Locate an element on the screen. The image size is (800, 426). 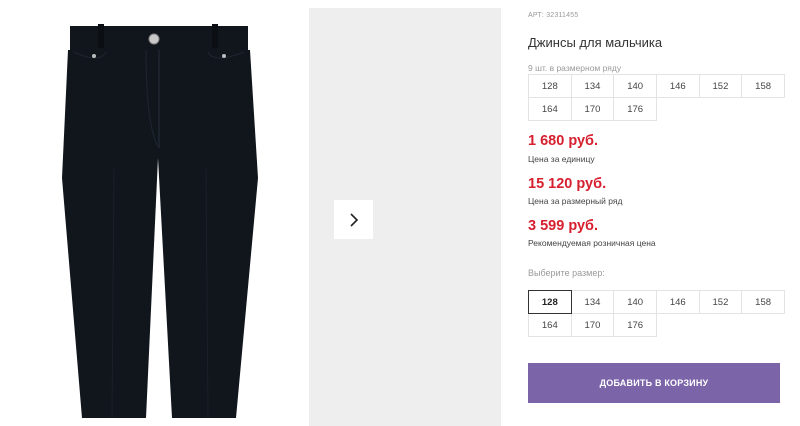
pack-sizes-grid: 128 134 140 146 152 158 164 170 176 is located at coordinates (656, 97).